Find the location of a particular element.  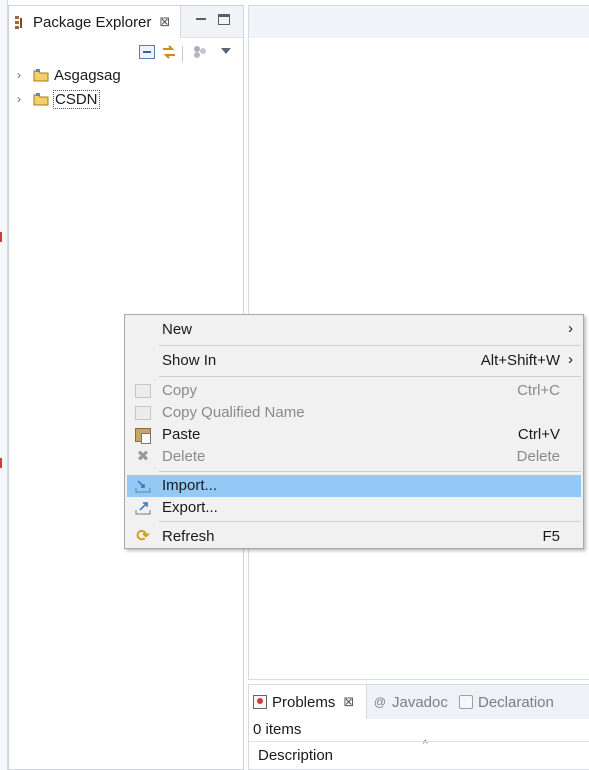

tree-item-project: › CSDN is located at coordinates (54, 99).